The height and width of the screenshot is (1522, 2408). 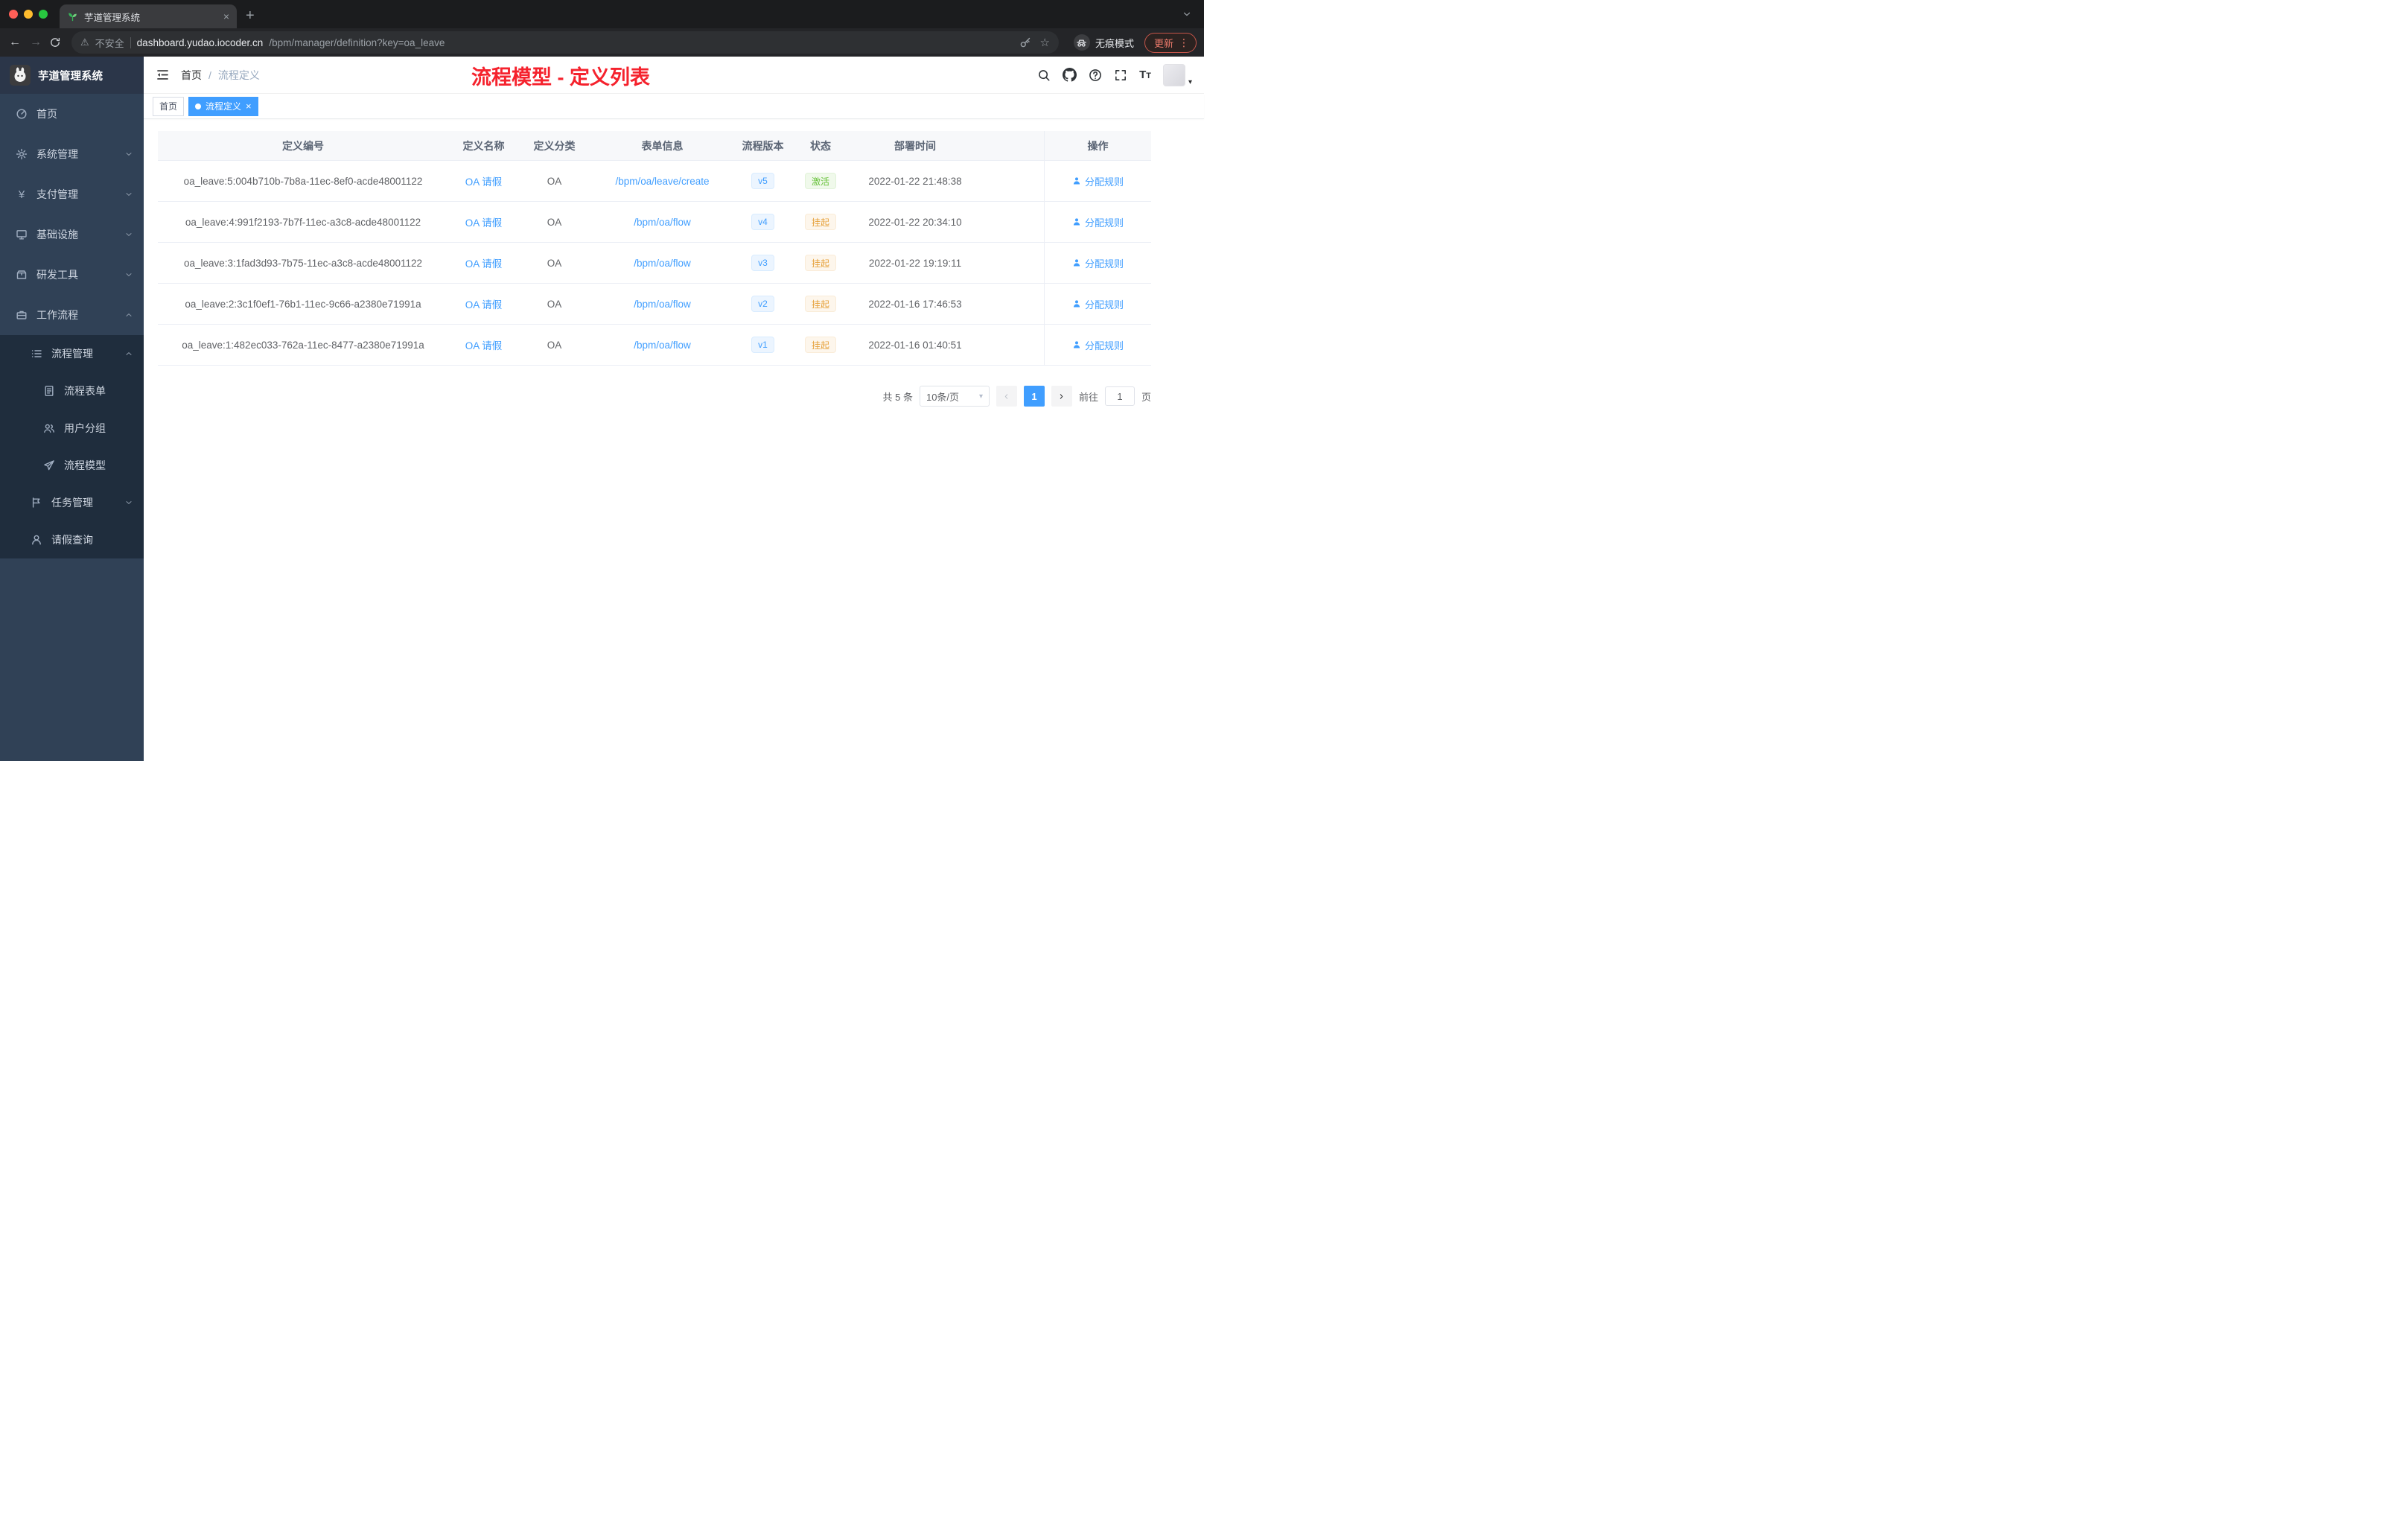 I want to click on security-warning-icon: ⚠, so click(x=84, y=42).